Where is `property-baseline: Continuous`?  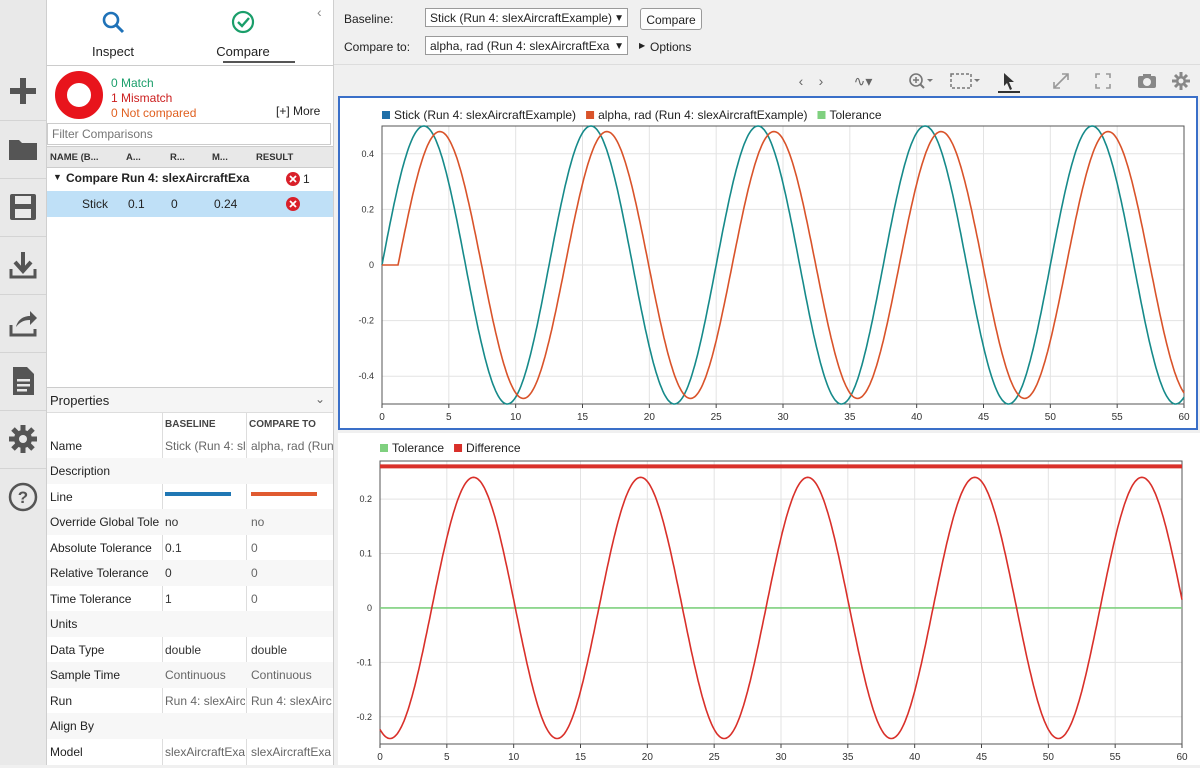
property-baseline: Continuous is located at coordinates (195, 675).